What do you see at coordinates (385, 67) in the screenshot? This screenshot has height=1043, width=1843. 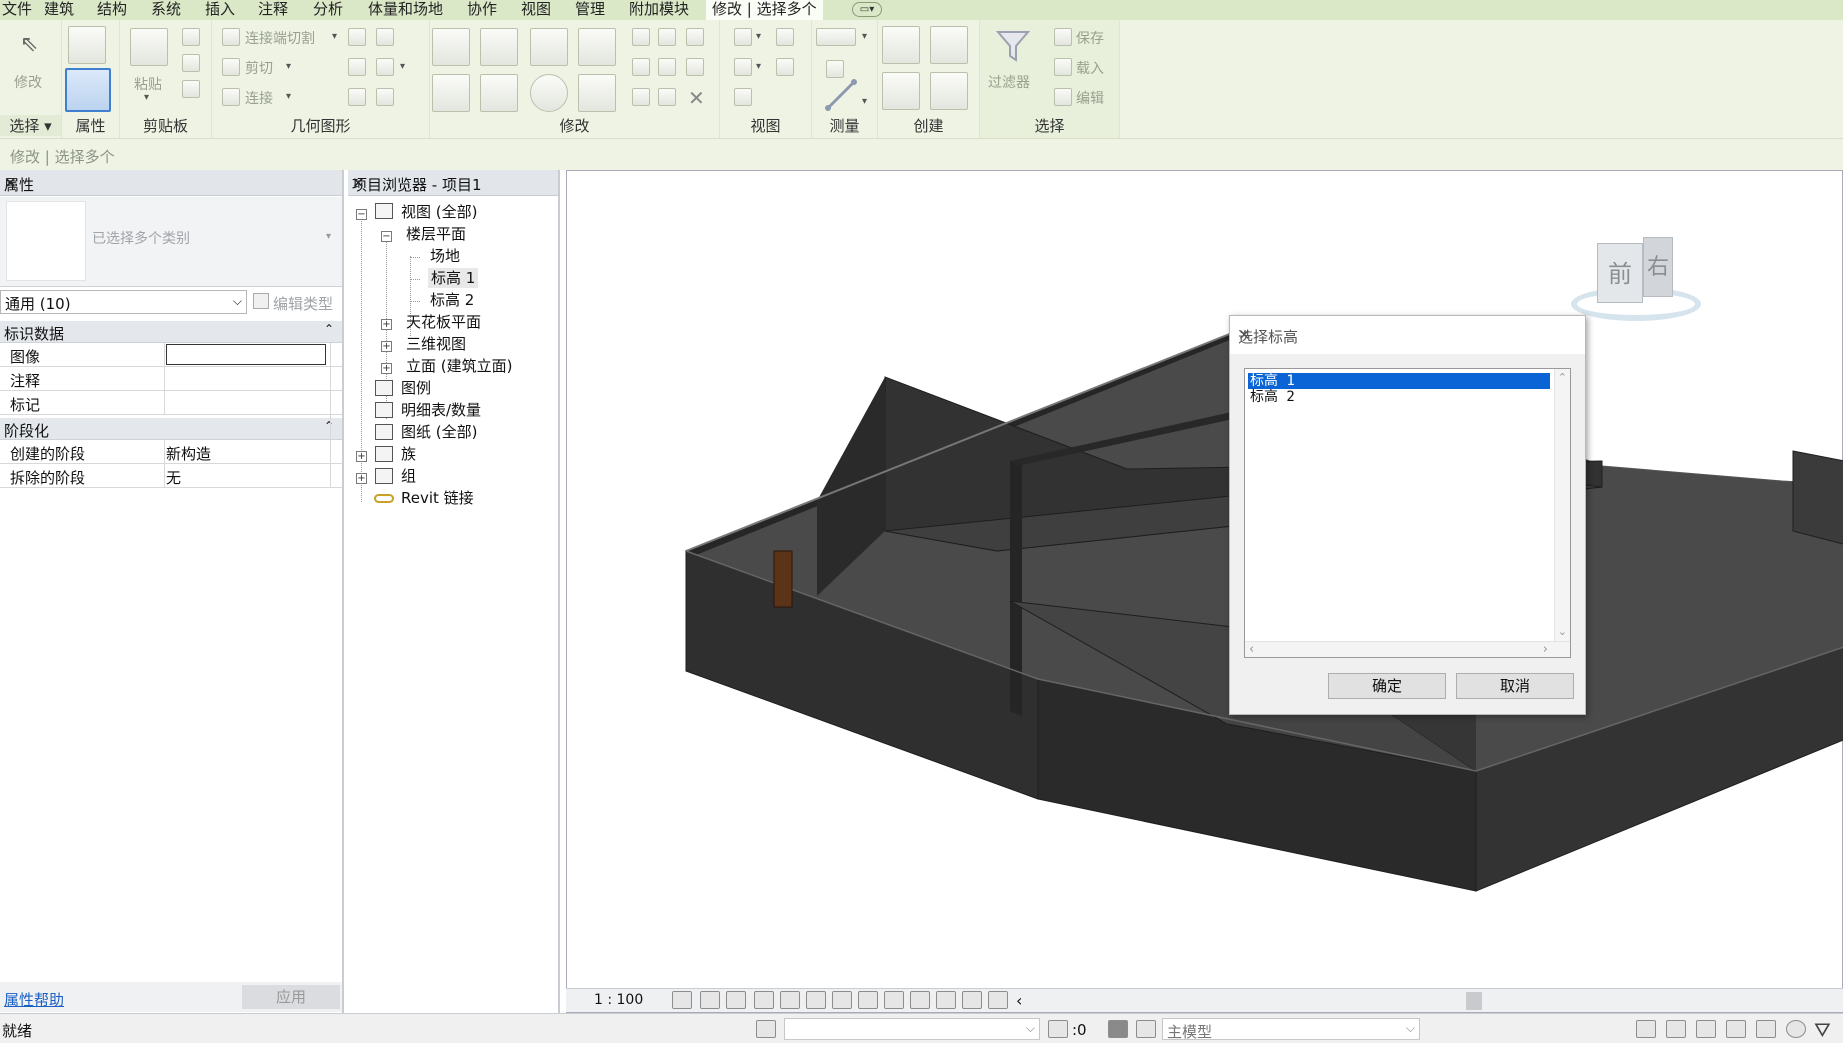 I see `paint-icon` at bounding box center [385, 67].